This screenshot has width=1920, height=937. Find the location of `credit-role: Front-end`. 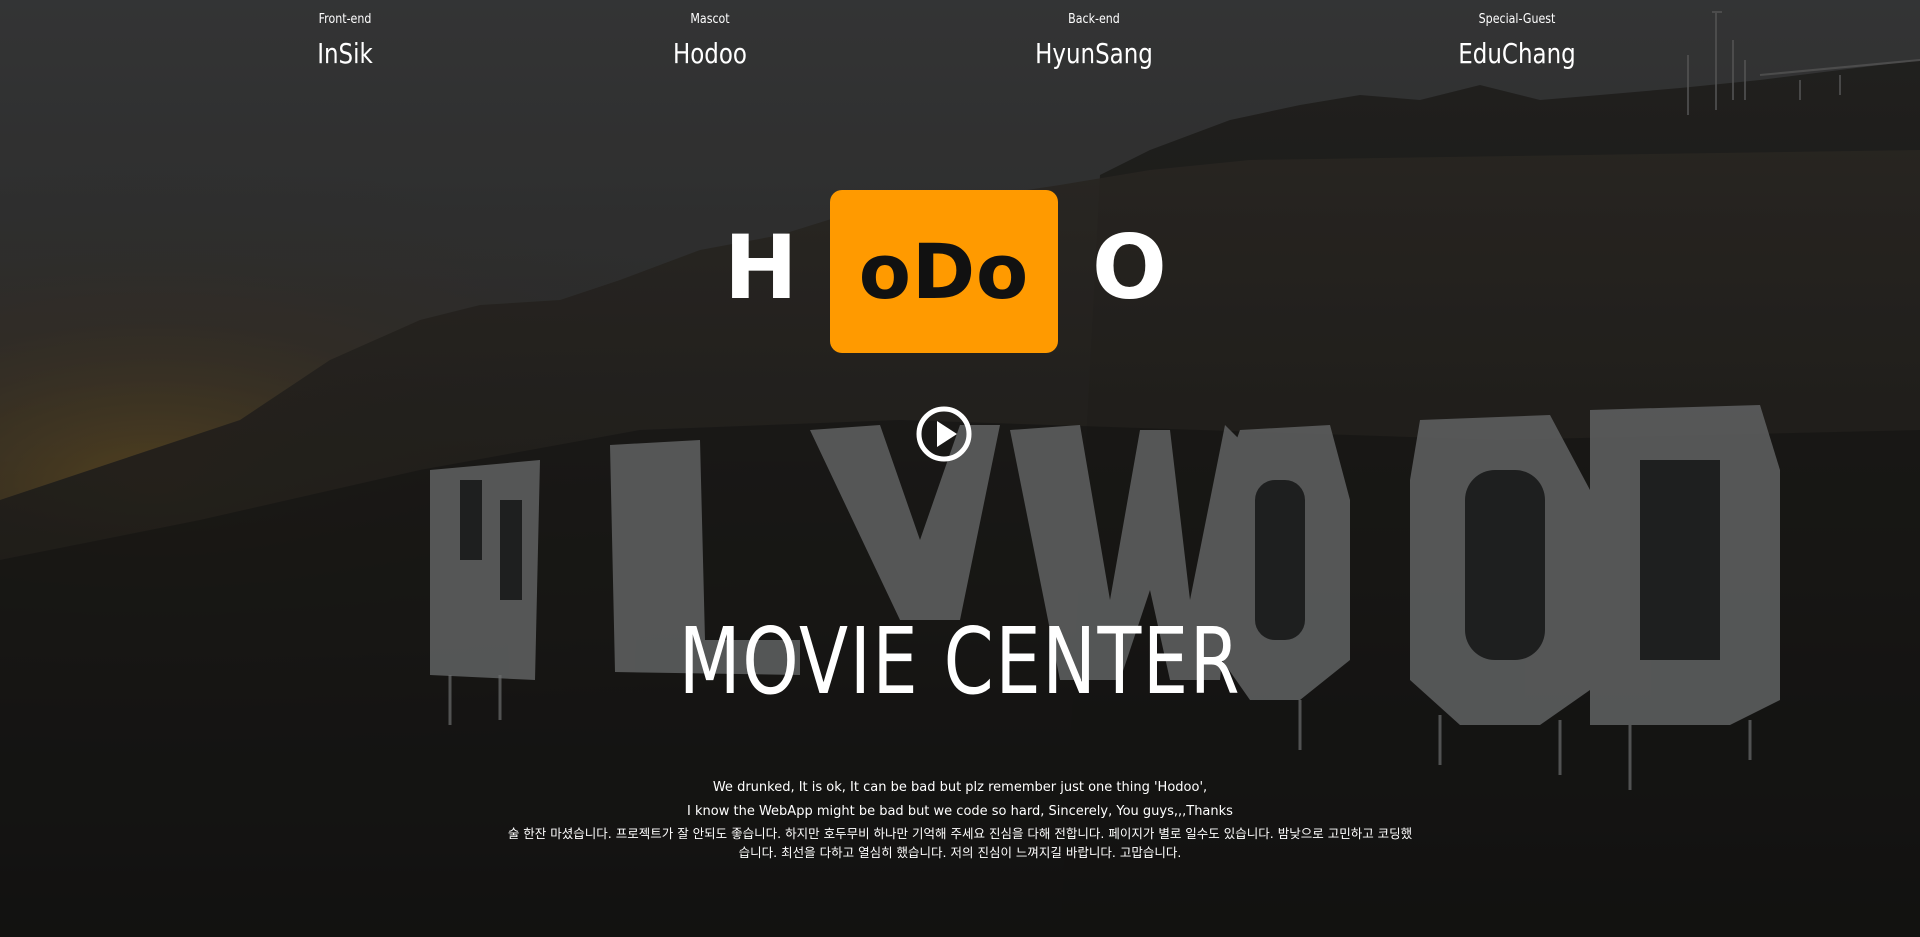

credit-role: Front-end is located at coordinates (345, 19).